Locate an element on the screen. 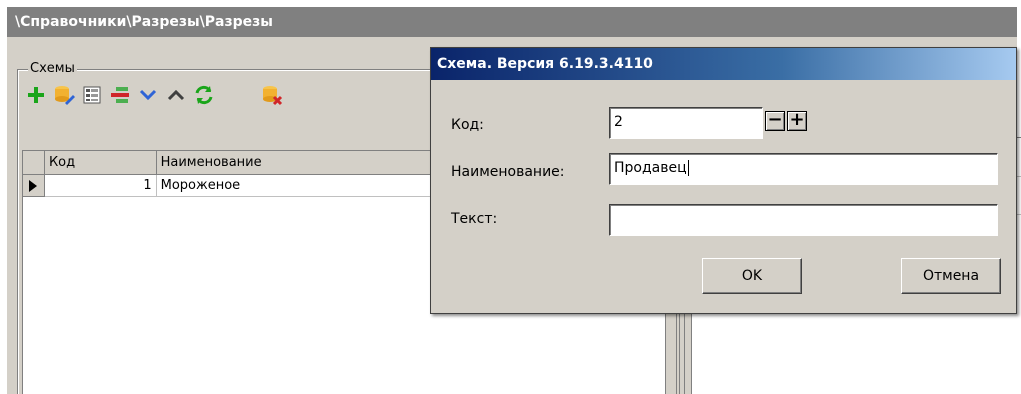 Image resolution: width=1021 pixels, height=394 pixels. move-up-button is located at coordinates (176, 95).